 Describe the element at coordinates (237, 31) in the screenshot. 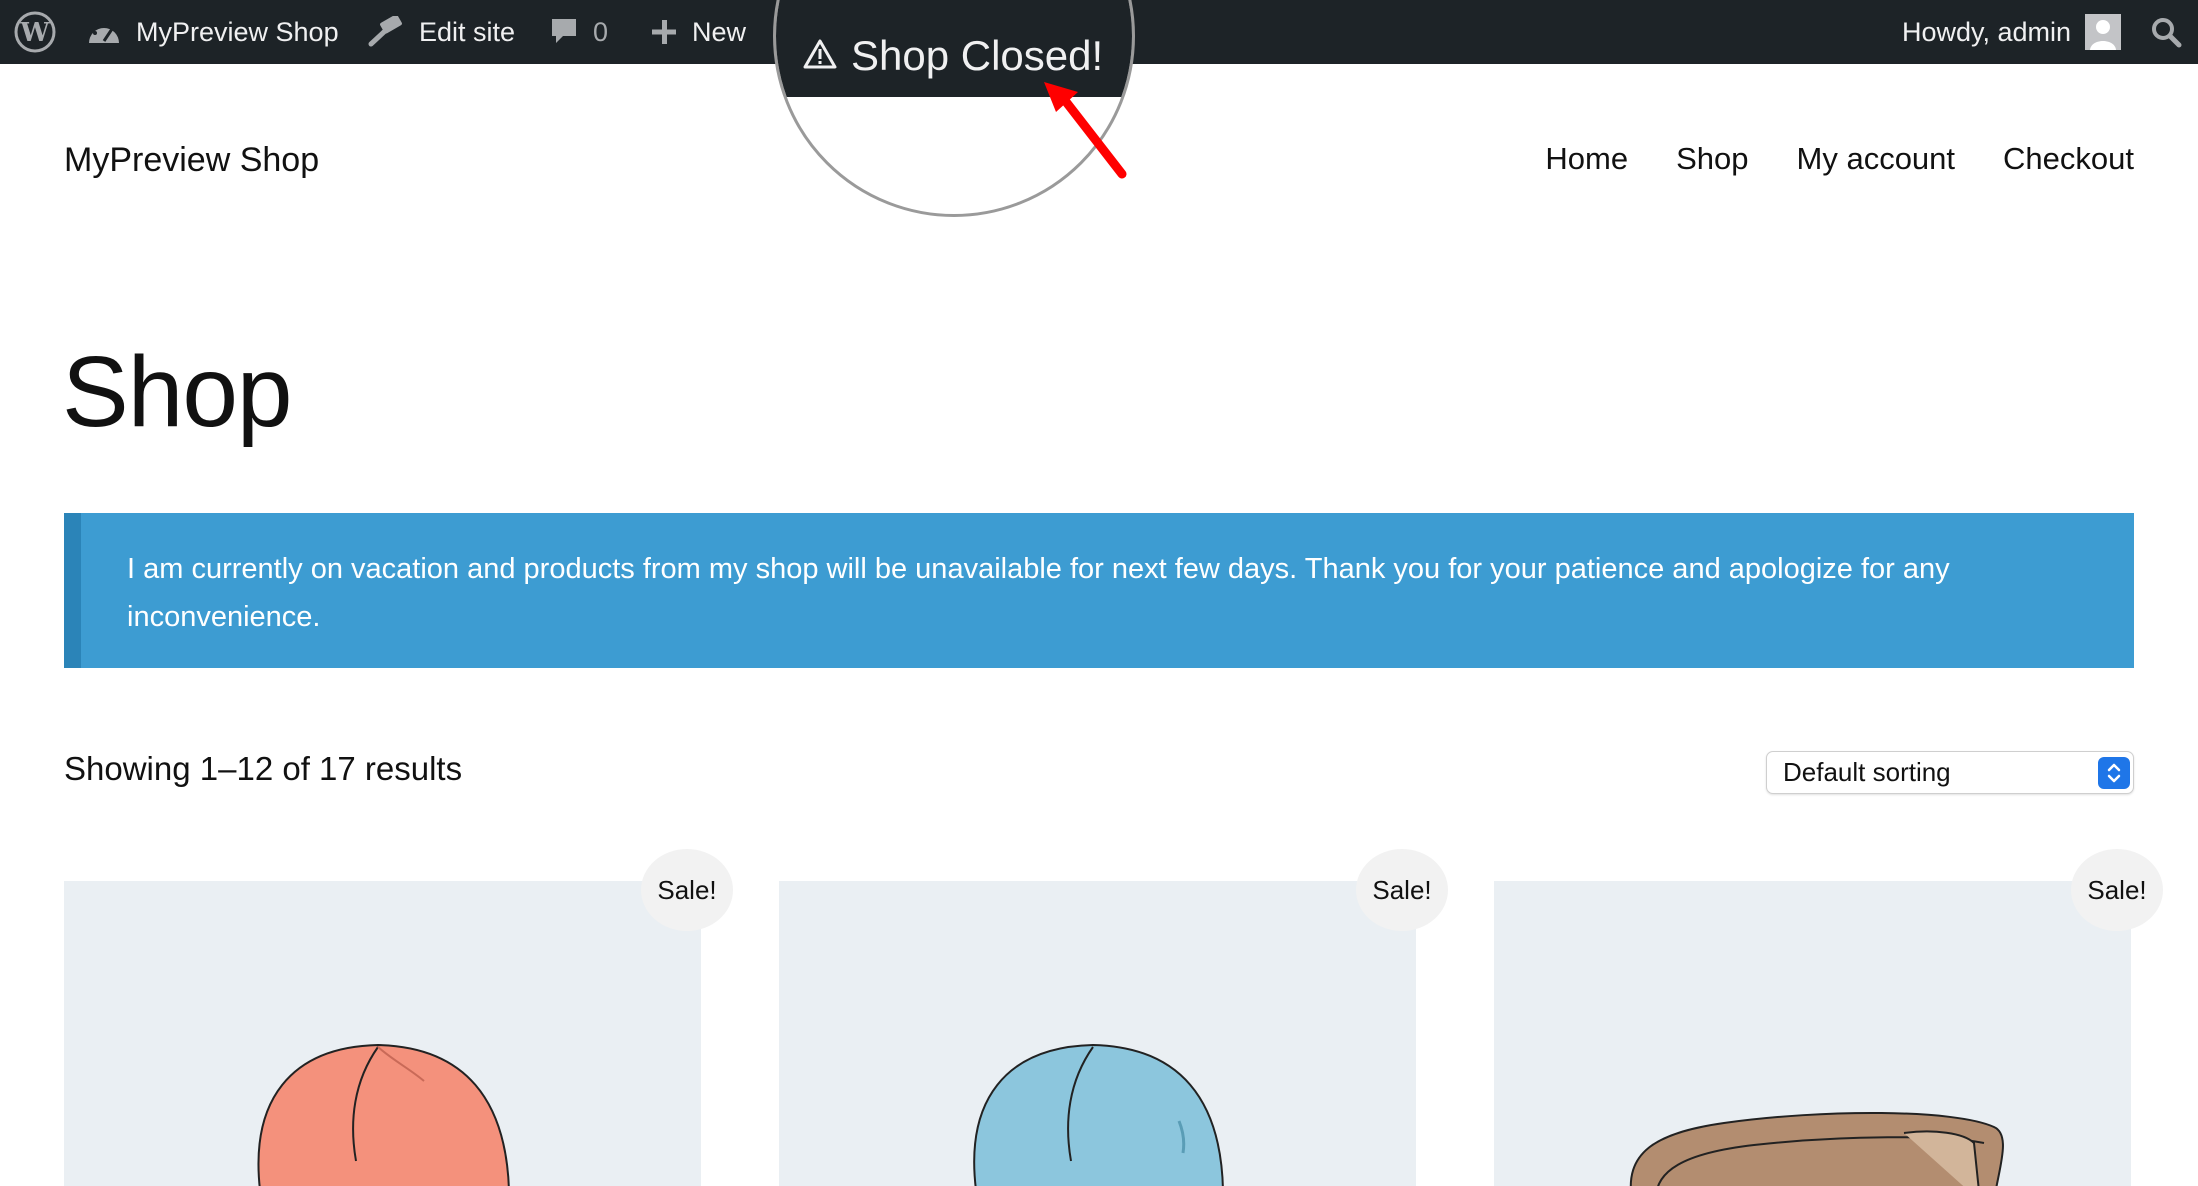

I see `site-name-label: MyPreview Shop` at that location.